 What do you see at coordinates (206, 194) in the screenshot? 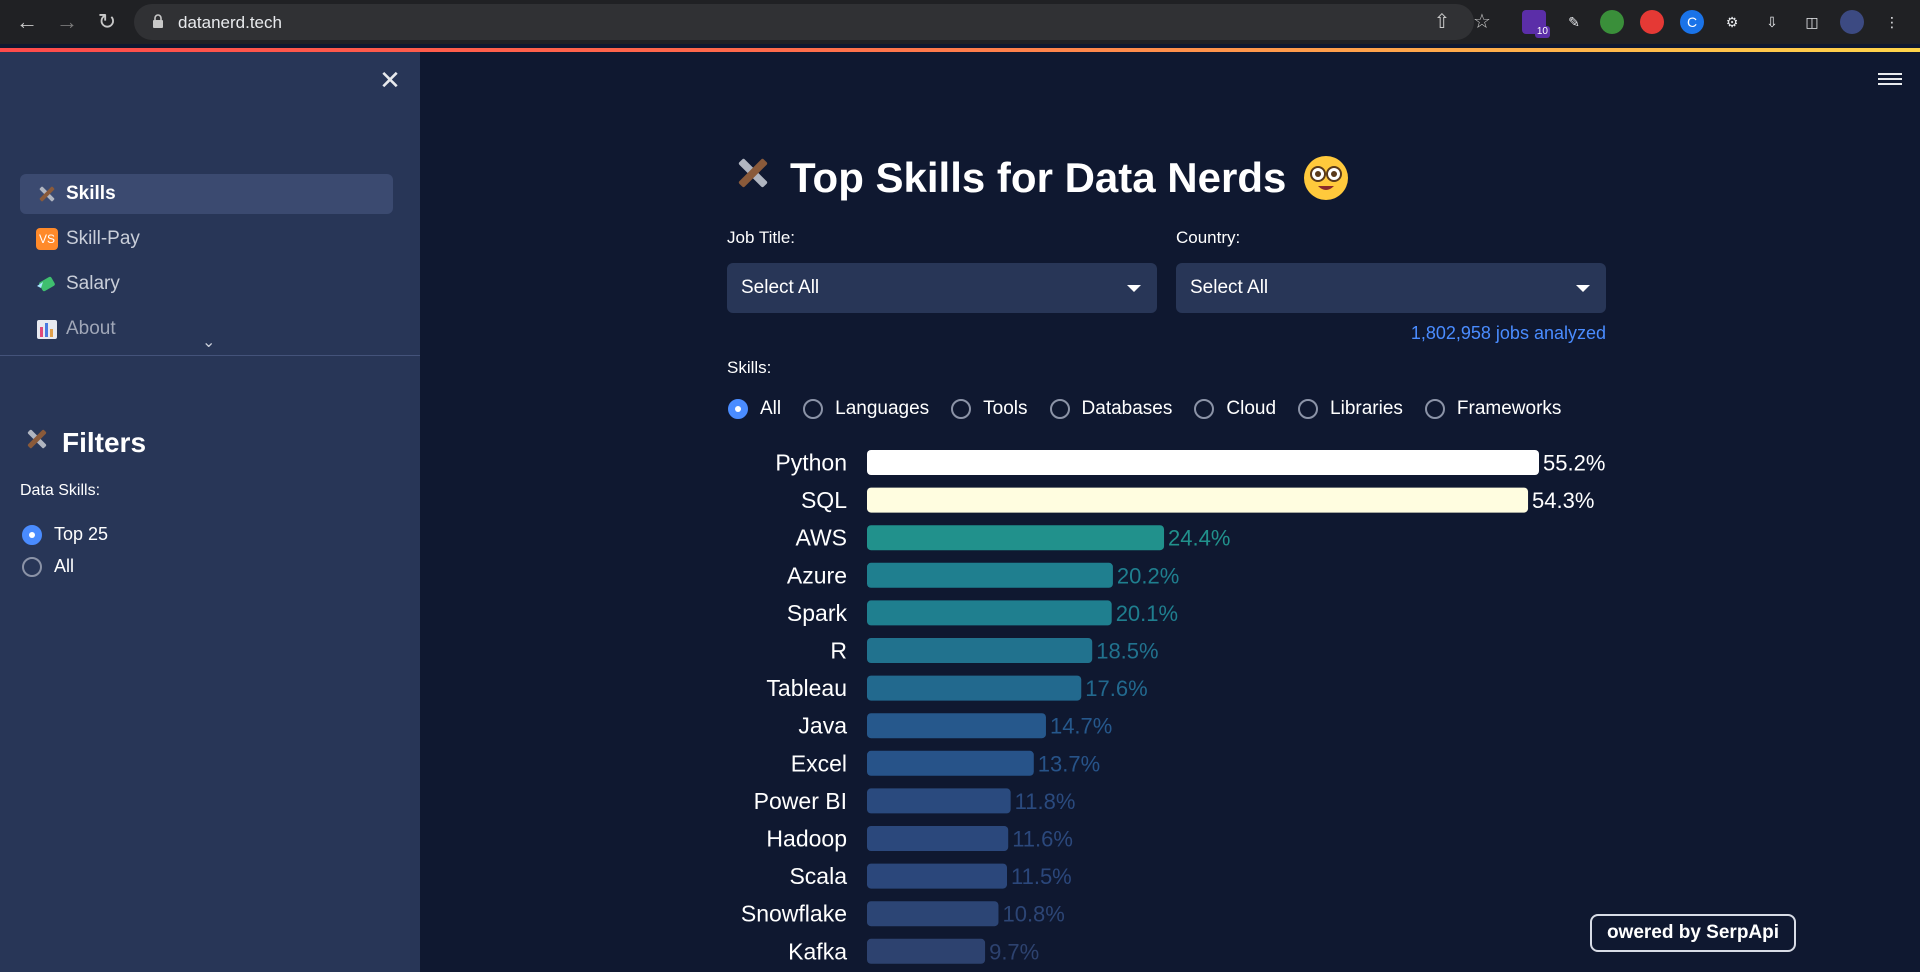
I see `sidebar-item-skills: Skills` at bounding box center [206, 194].